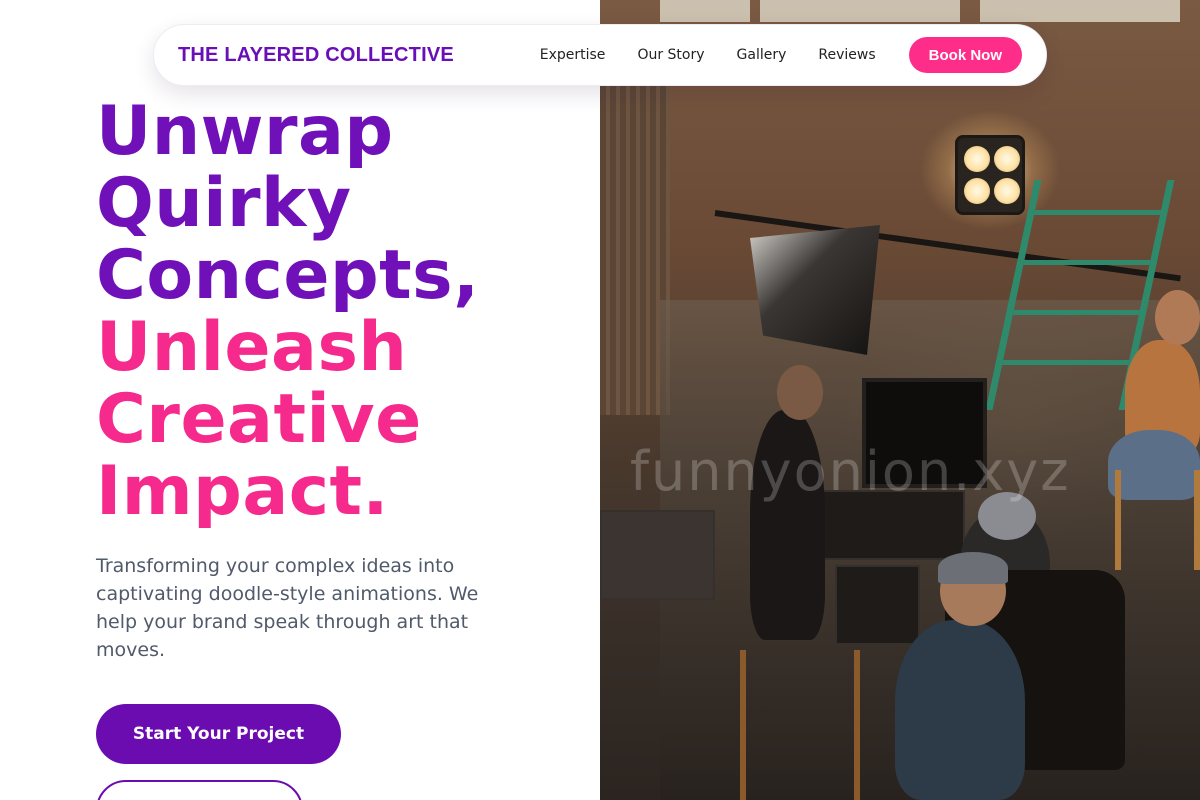  I want to click on book-now-button: Book Now, so click(965, 55).